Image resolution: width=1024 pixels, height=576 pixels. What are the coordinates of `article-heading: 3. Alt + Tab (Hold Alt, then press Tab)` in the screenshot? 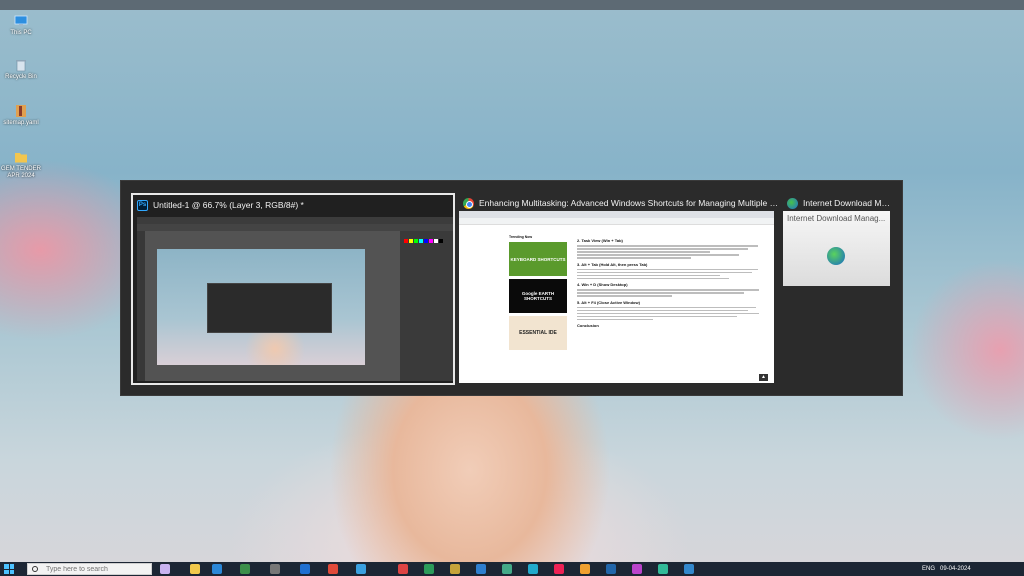 It's located at (612, 264).